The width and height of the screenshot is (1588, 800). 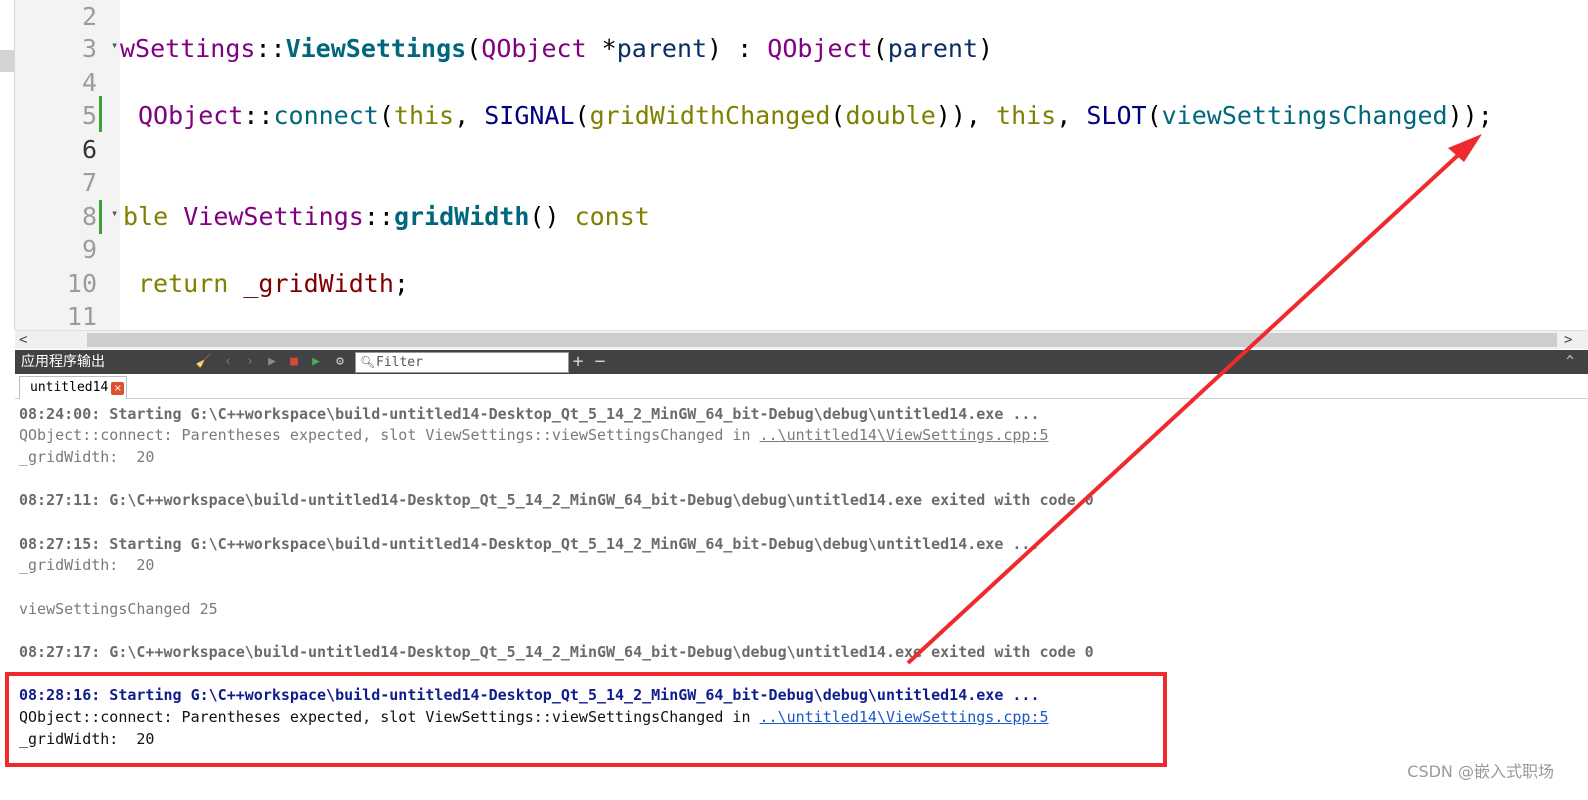 I want to click on code-line-8: ble ViewSettings::gridWidth() const, so click(x=386, y=217).